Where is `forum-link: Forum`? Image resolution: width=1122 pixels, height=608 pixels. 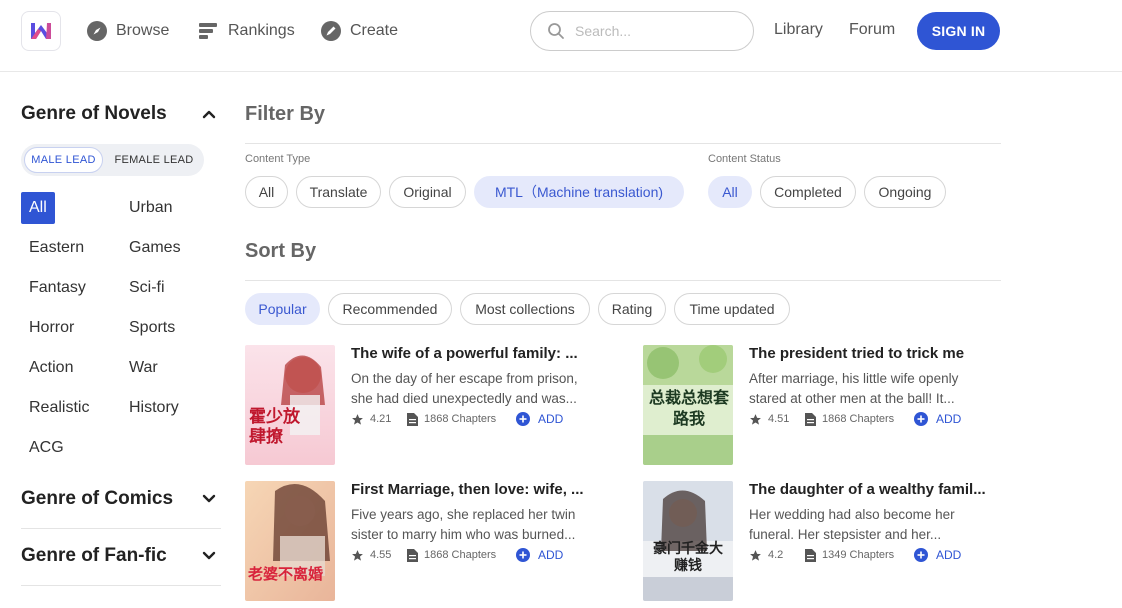 forum-link: Forum is located at coordinates (872, 30).